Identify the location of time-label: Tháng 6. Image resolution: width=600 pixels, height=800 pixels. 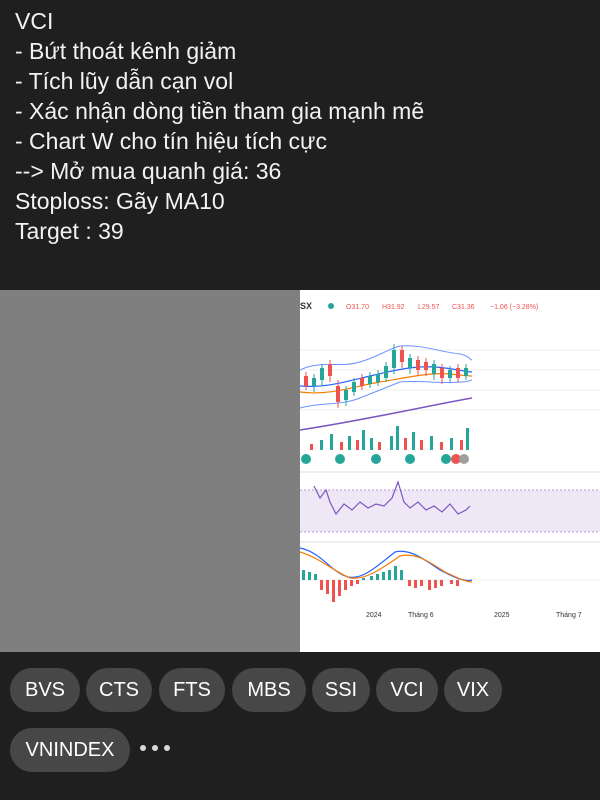
(421, 615).